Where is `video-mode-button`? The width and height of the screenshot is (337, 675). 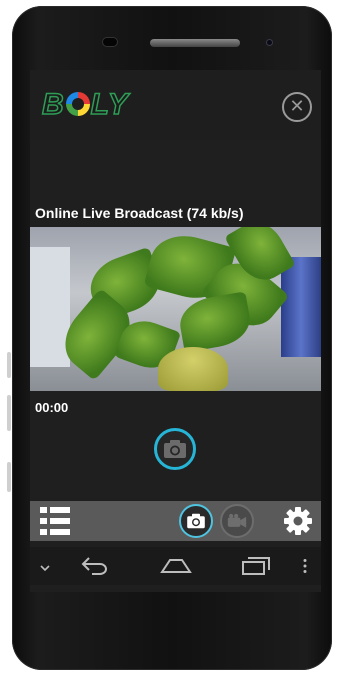
video-mode-button is located at coordinates (237, 521).